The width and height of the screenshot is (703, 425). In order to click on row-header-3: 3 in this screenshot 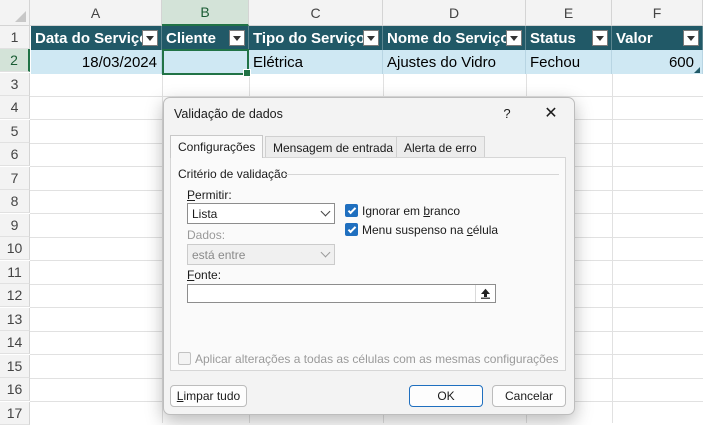, I will do `click(15, 84)`.